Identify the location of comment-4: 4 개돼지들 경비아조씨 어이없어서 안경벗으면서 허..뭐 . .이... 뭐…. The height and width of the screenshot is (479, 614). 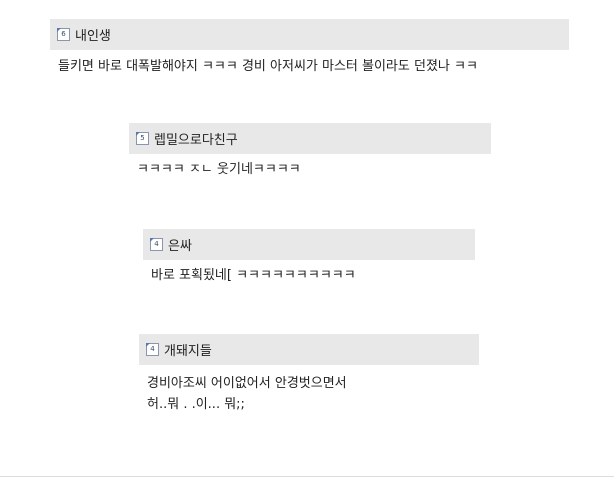
(309, 374).